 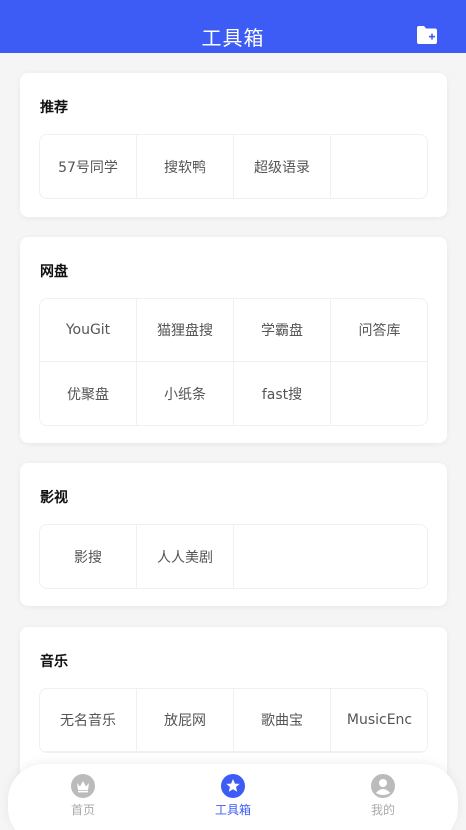 I want to click on tool-item: MusicEnc, so click(x=379, y=720).